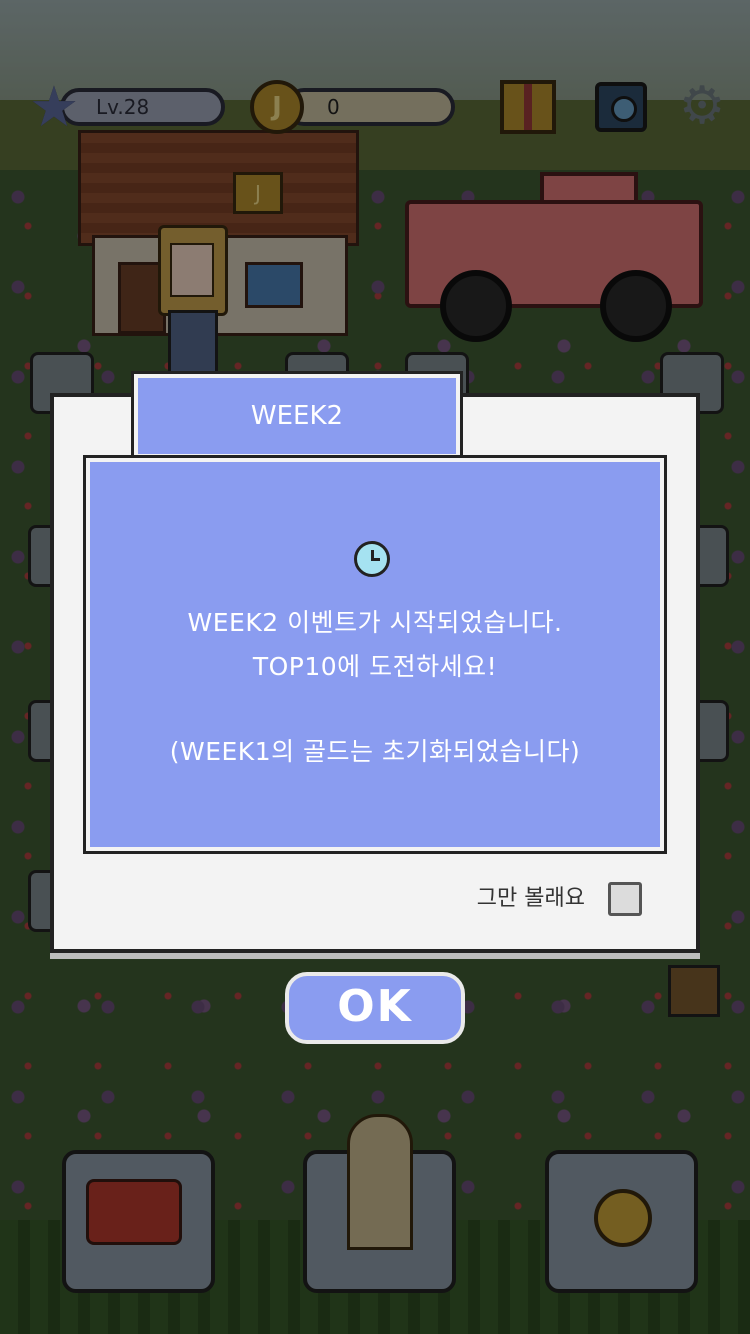 The height and width of the screenshot is (1334, 750). I want to click on dont-show-again-checkbox, so click(625, 899).